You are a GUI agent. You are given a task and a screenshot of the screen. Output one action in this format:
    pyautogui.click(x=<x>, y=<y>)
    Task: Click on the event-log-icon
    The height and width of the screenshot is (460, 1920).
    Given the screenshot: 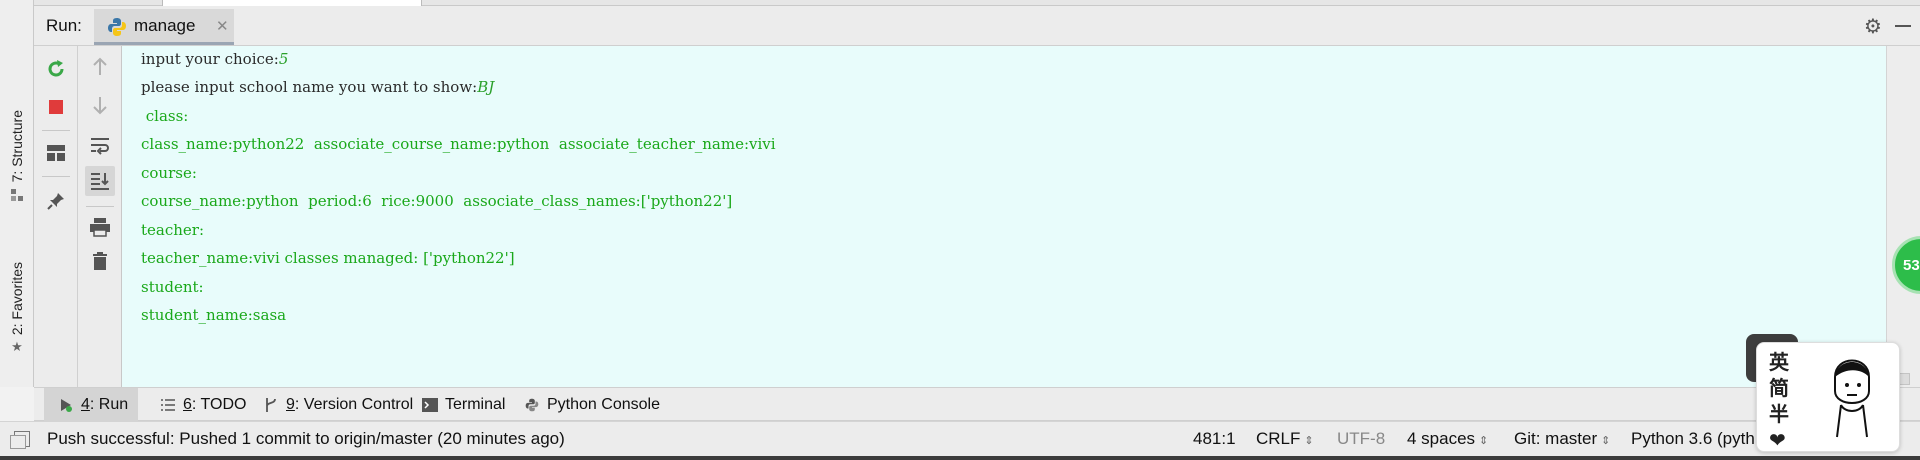 What is the action you would take?
    pyautogui.click(x=20, y=440)
    